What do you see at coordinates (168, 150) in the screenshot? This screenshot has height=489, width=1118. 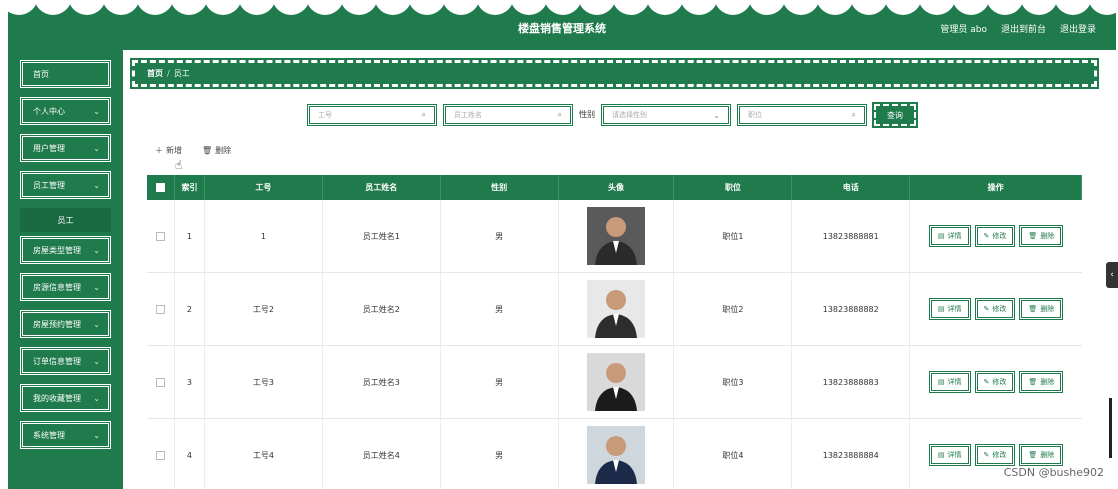 I see `add-button: ＋ 新增` at bounding box center [168, 150].